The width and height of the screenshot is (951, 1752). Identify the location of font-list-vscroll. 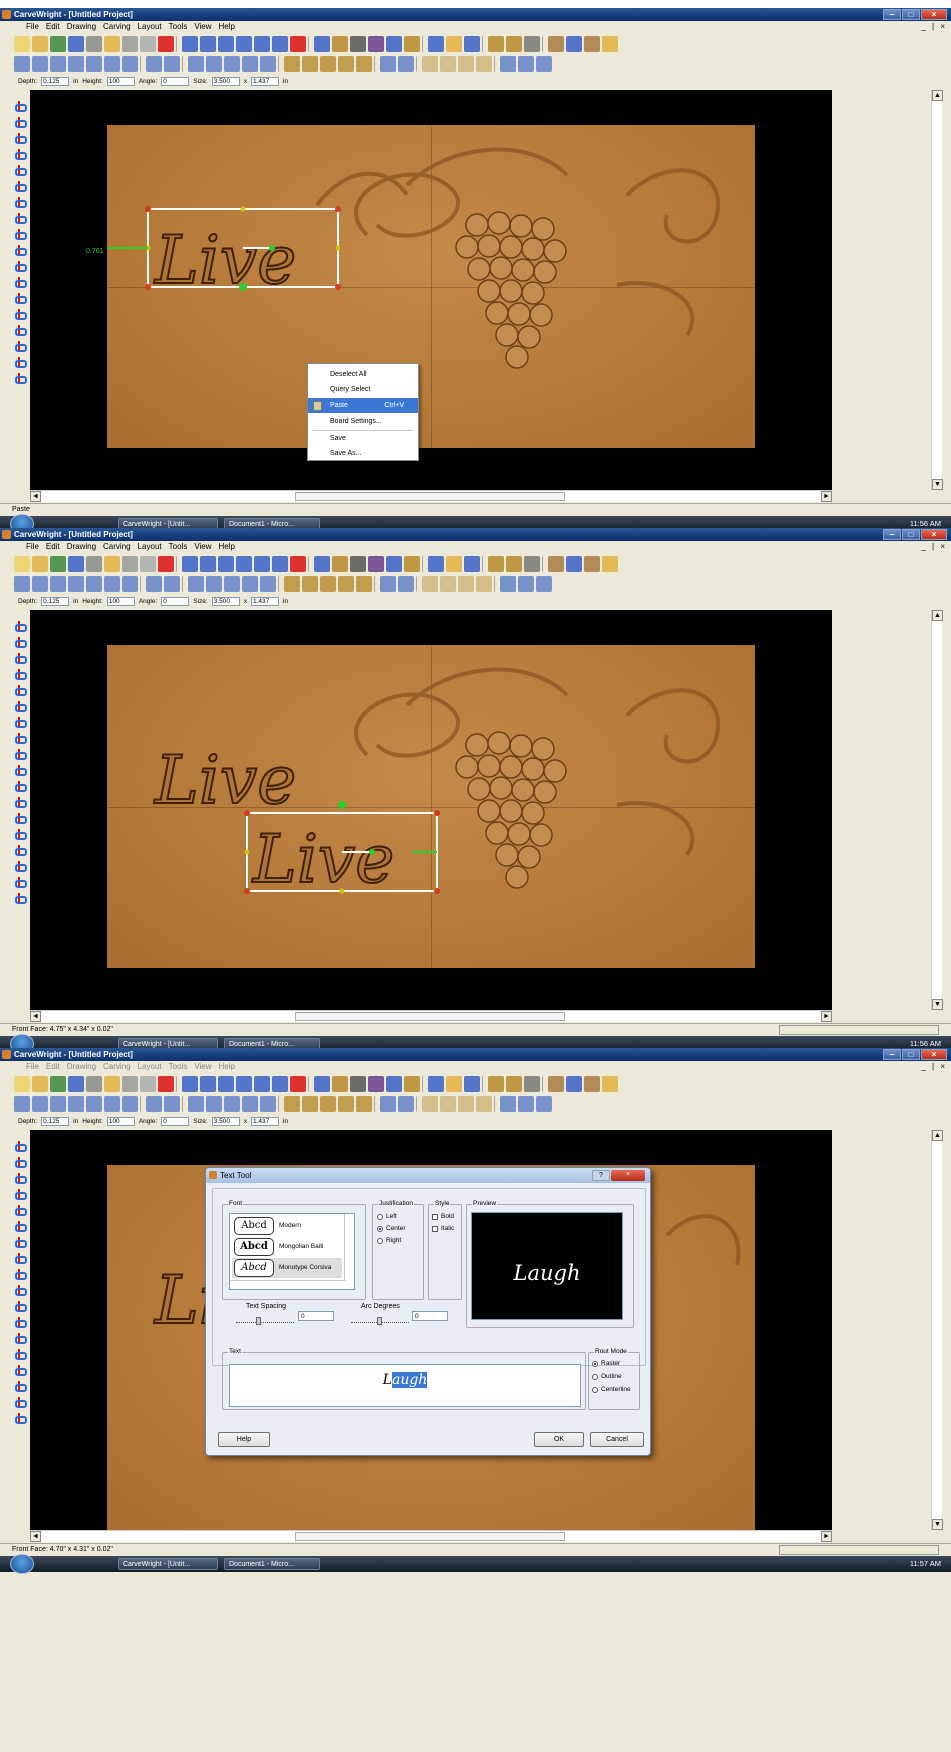
(349, 1247).